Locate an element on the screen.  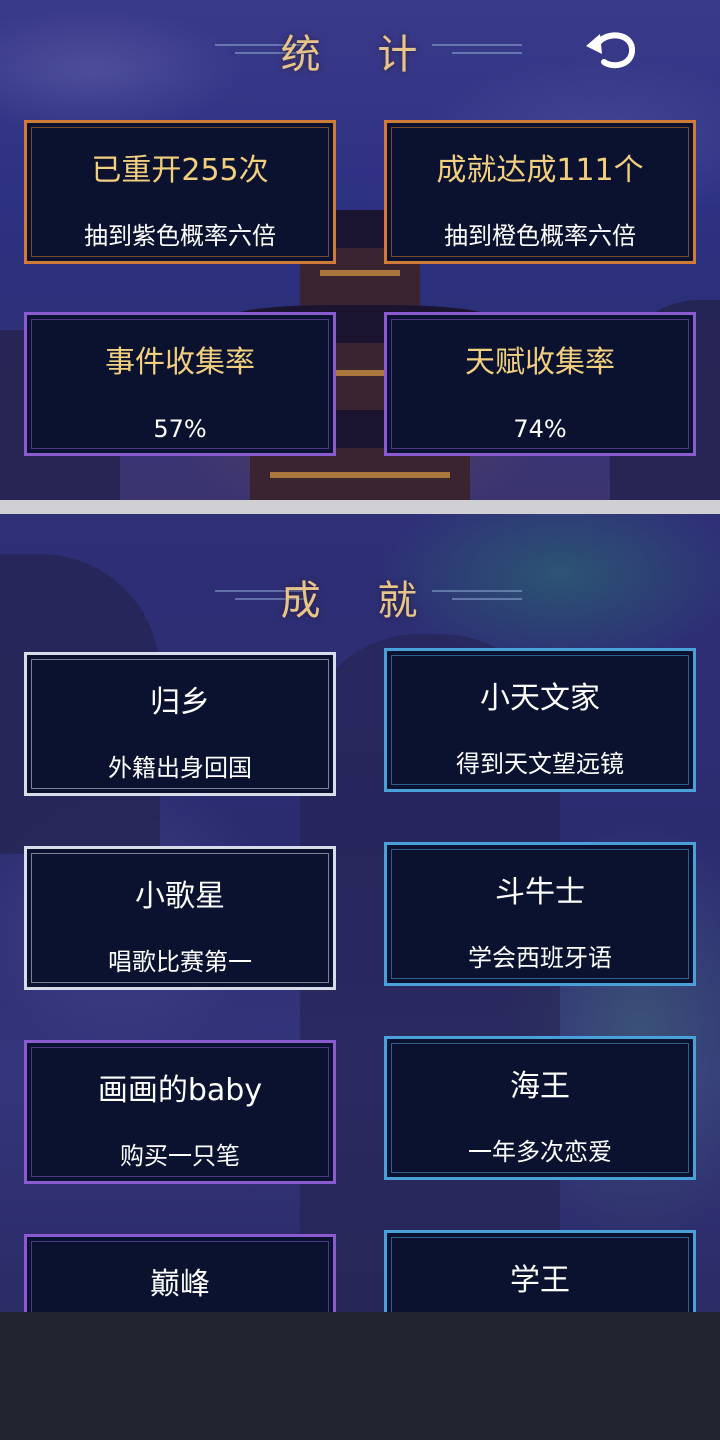
panel-separator is located at coordinates (360, 507).